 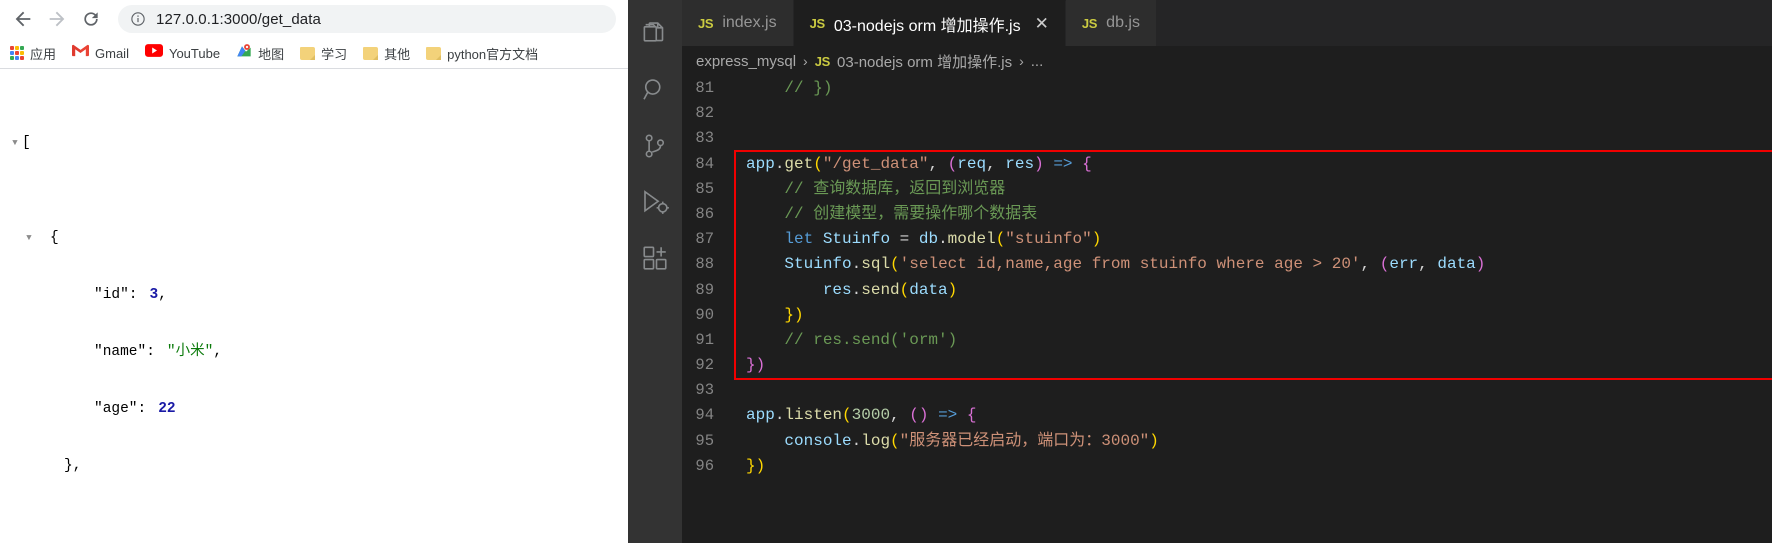 What do you see at coordinates (704, 339) in the screenshot?
I see `line-number: 91` at bounding box center [704, 339].